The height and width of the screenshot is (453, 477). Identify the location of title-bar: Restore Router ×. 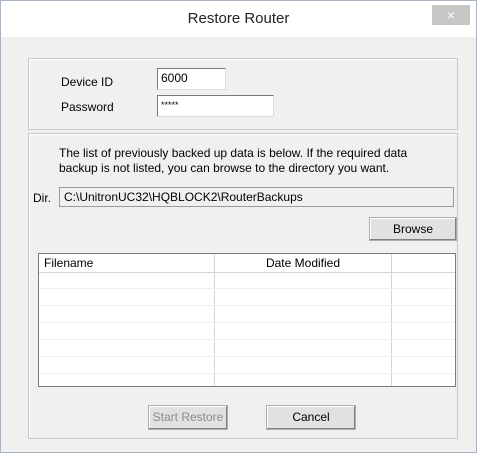
(238, 19).